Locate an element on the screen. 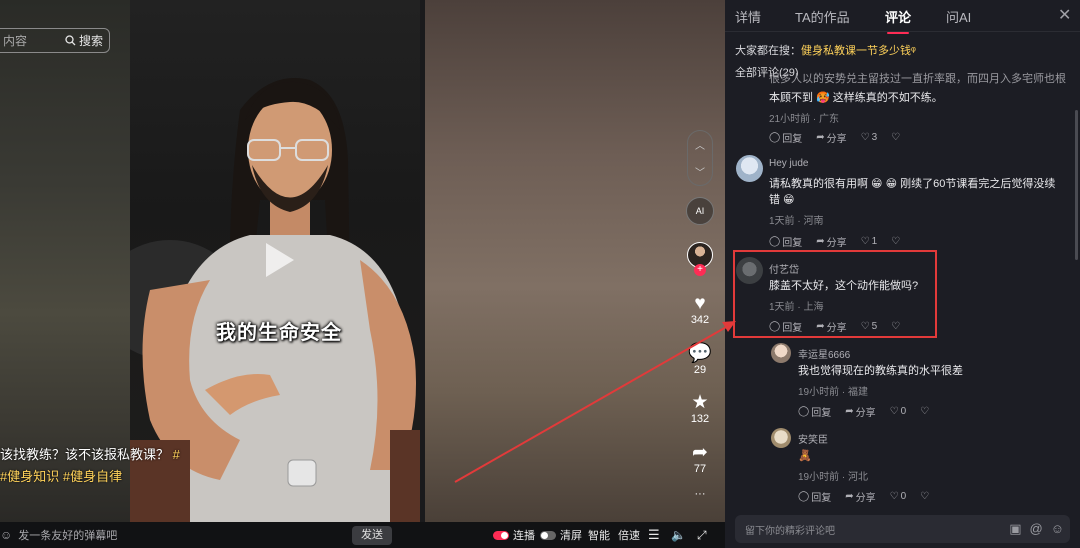 This screenshot has width=1080, height=548. danmu-placeholder: 发一条友好的弹幕吧 is located at coordinates (68, 536).